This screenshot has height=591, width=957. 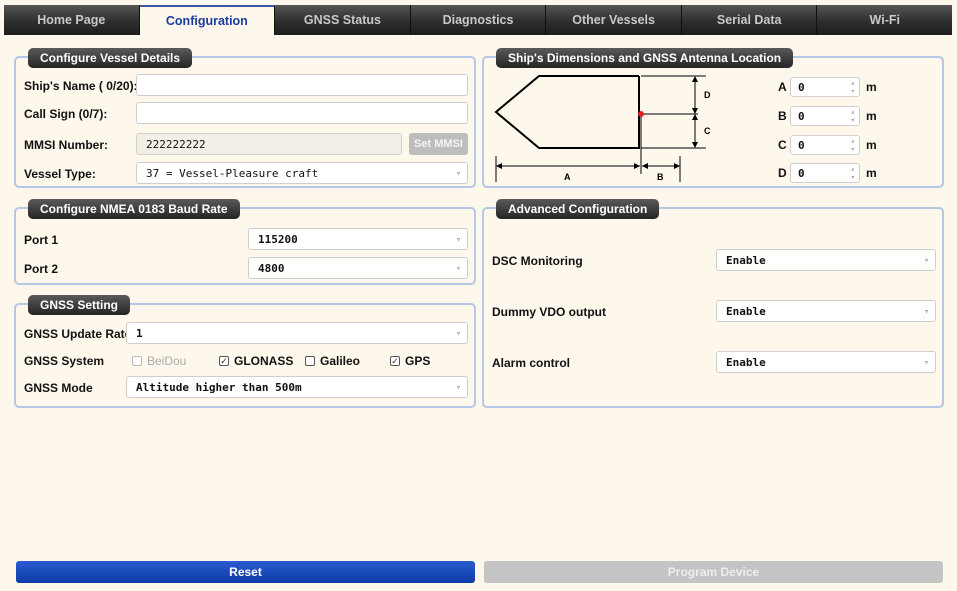 I want to click on dim-b-arrow-left, so click(x=645, y=166).